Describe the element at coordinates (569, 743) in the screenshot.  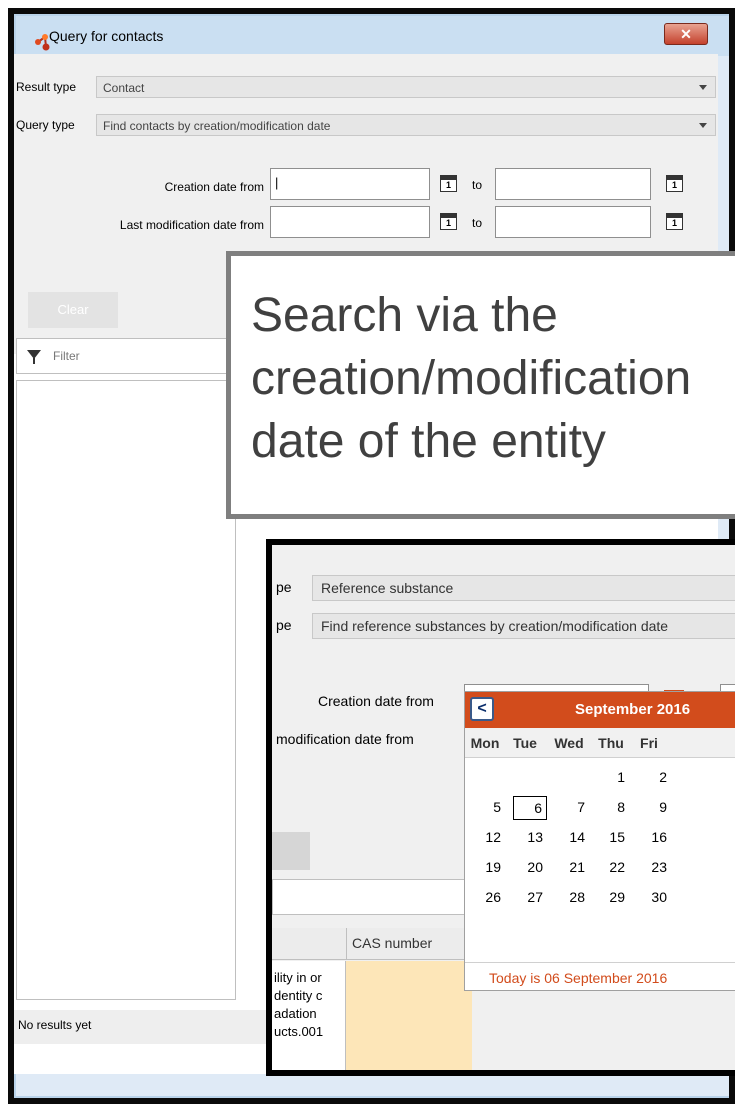
I see `weekday-label: Wed` at that location.